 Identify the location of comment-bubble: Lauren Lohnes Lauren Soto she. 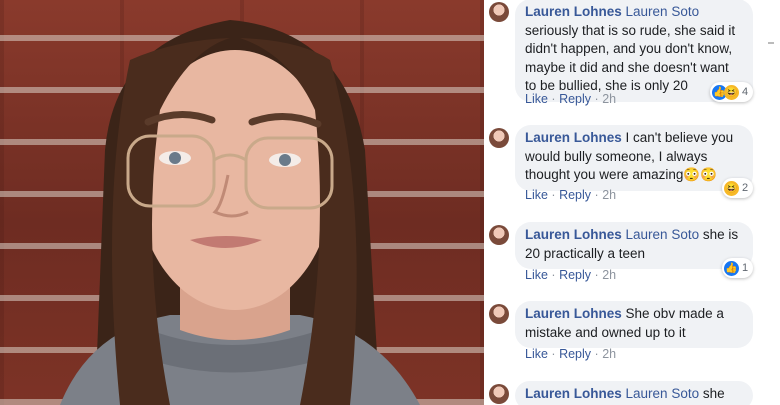
(634, 393).